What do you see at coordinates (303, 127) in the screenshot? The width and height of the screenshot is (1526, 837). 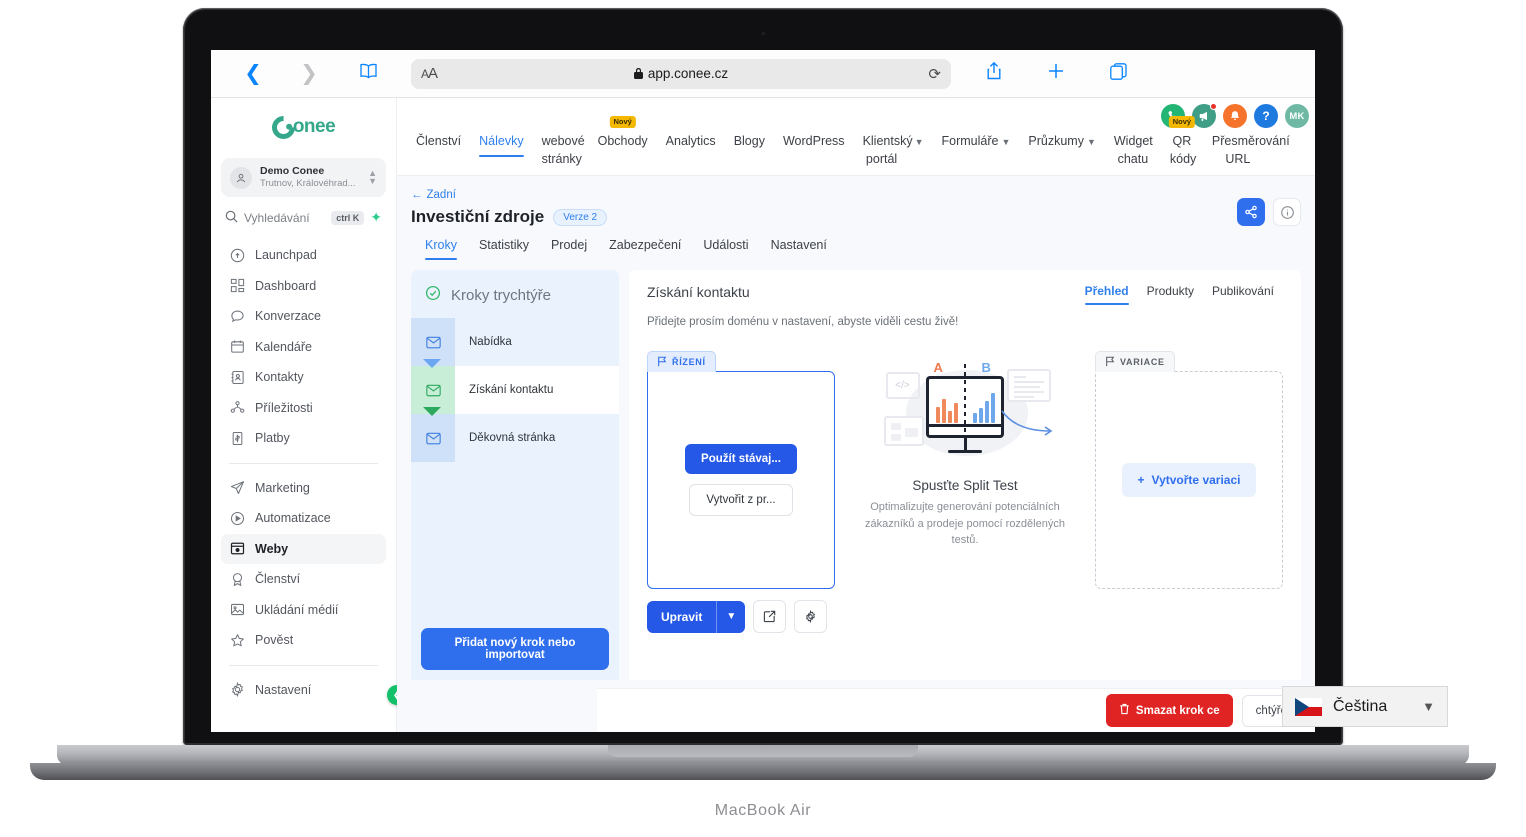 I see `logo: onee` at bounding box center [303, 127].